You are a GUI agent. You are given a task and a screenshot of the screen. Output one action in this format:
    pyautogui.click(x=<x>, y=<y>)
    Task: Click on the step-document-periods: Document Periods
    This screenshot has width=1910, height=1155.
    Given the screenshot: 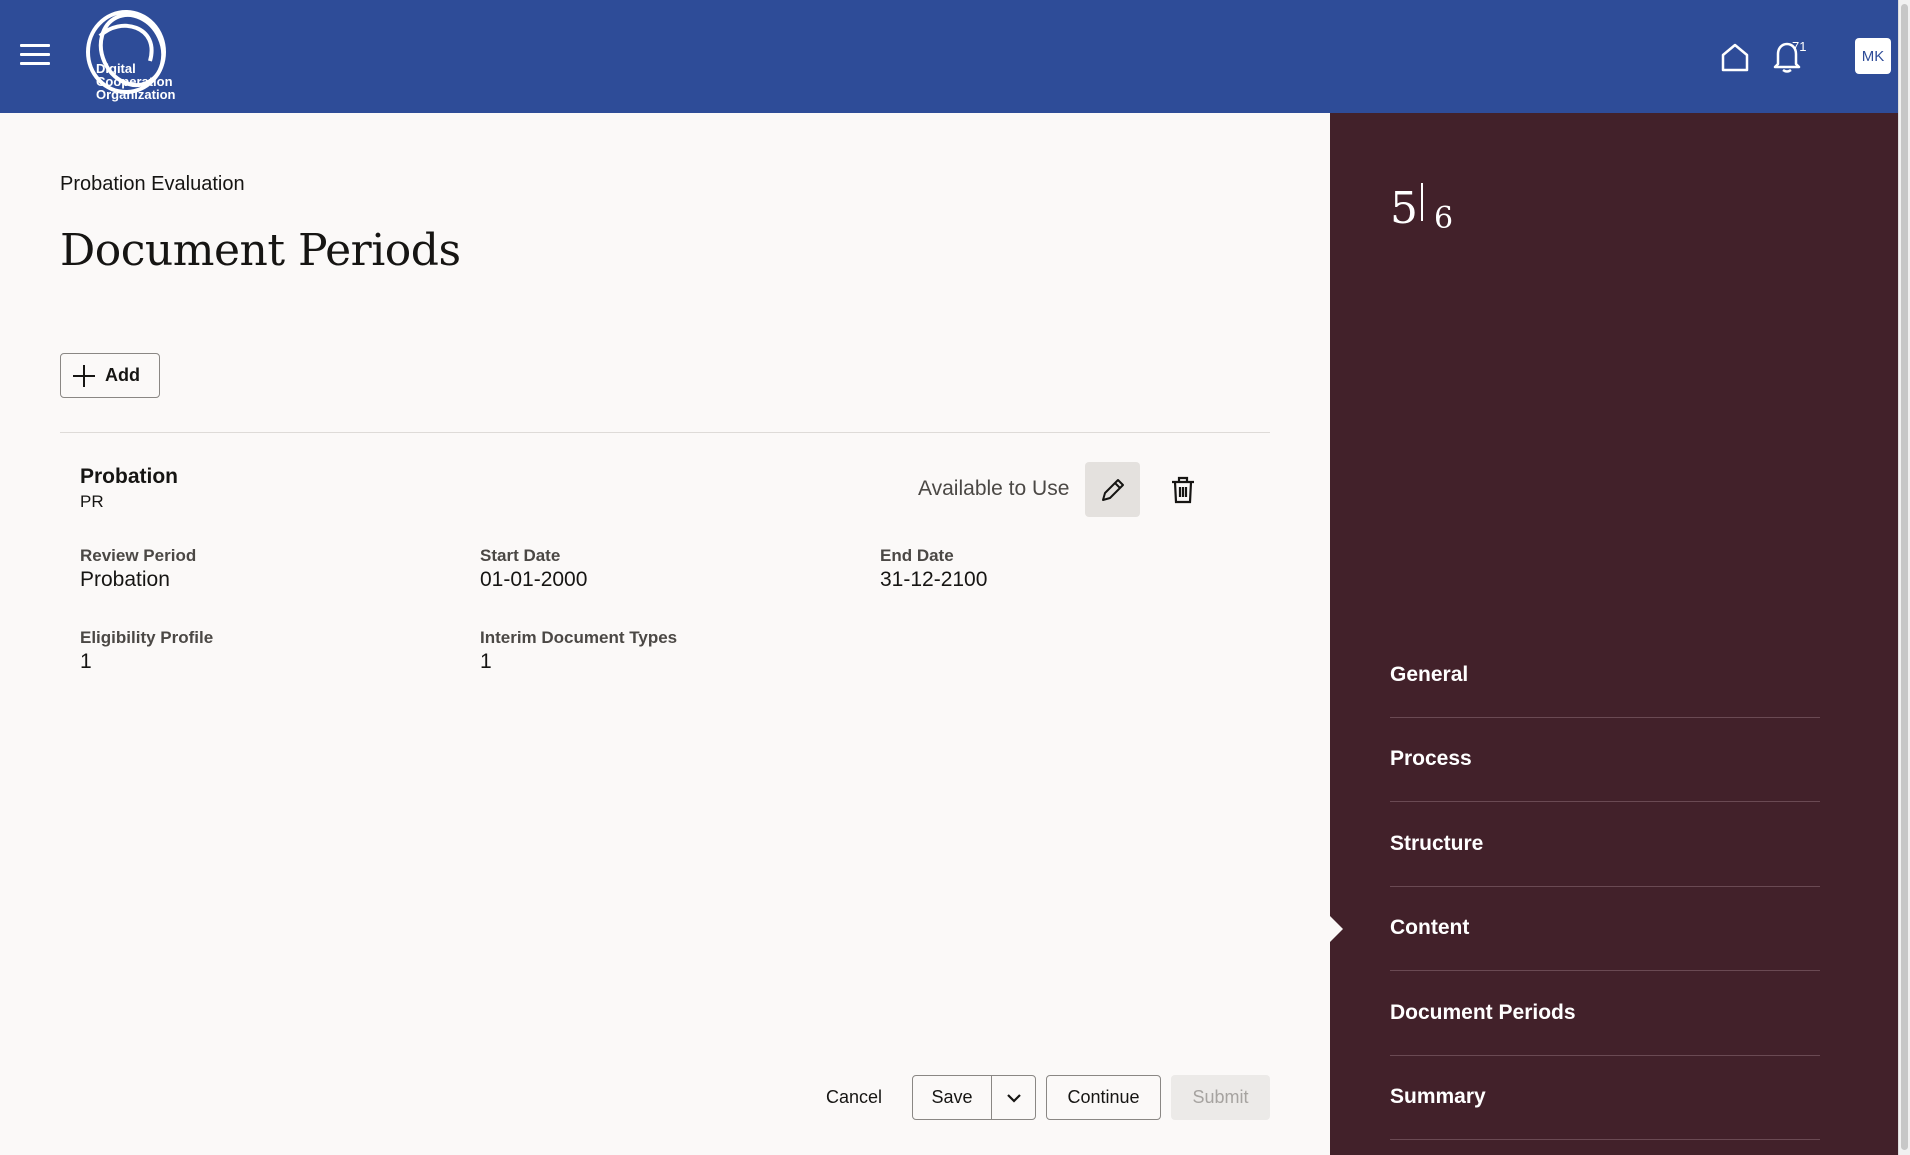 What is the action you would take?
    pyautogui.click(x=1605, y=1013)
    